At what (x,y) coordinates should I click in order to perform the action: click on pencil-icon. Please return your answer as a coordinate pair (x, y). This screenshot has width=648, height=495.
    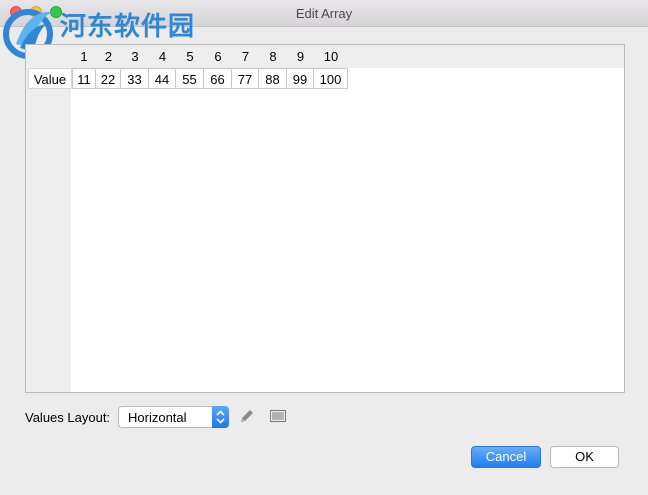
    Looking at the image, I should click on (247, 416).